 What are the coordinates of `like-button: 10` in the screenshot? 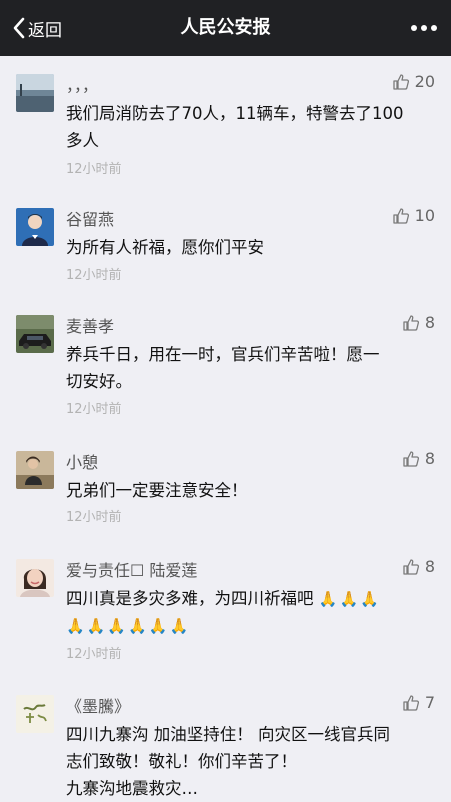 It's located at (413, 215).